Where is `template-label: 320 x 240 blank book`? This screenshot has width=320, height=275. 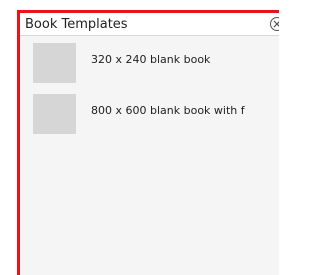 template-label: 320 x 240 blank book is located at coordinates (151, 59).